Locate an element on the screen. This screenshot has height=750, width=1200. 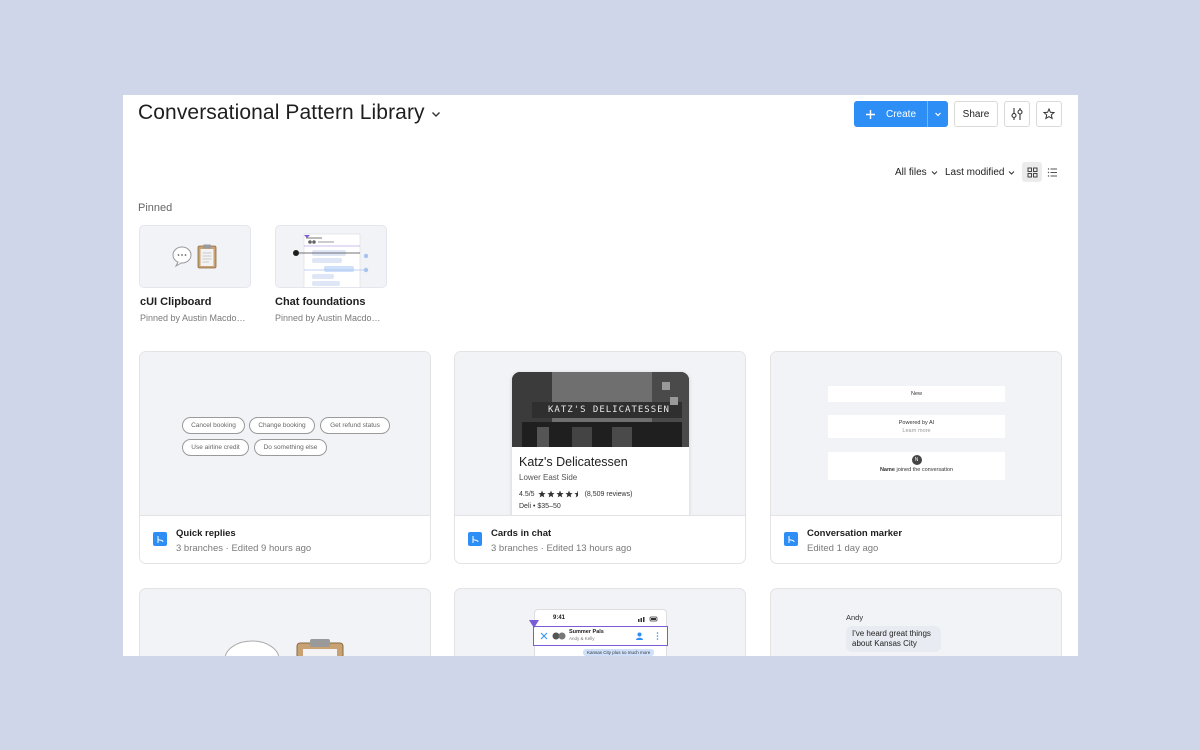
sort-dropdown: Last modified is located at coordinates (980, 172).